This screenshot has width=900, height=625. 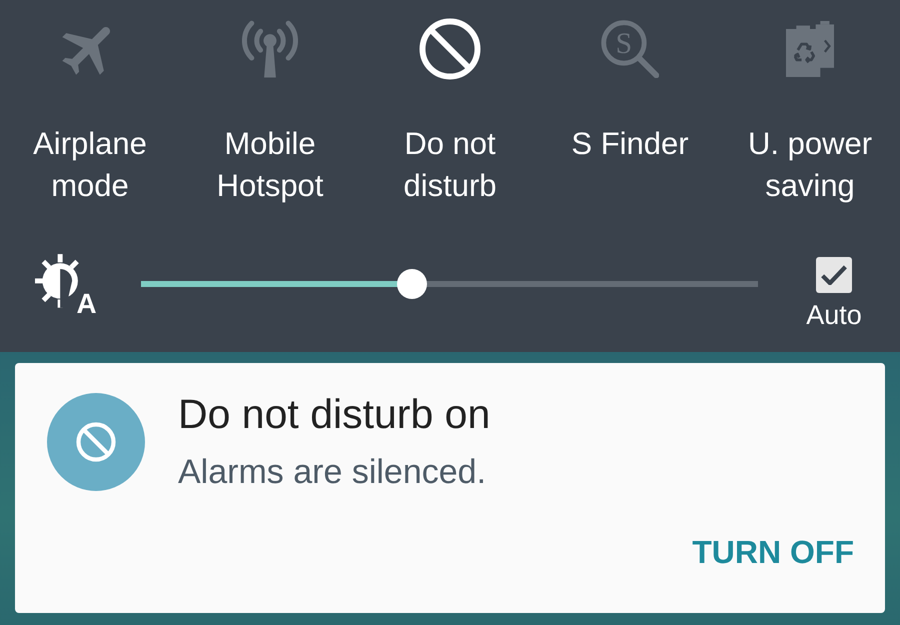 What do you see at coordinates (90, 165) in the screenshot?
I see `tile-label: Airplane mode` at bounding box center [90, 165].